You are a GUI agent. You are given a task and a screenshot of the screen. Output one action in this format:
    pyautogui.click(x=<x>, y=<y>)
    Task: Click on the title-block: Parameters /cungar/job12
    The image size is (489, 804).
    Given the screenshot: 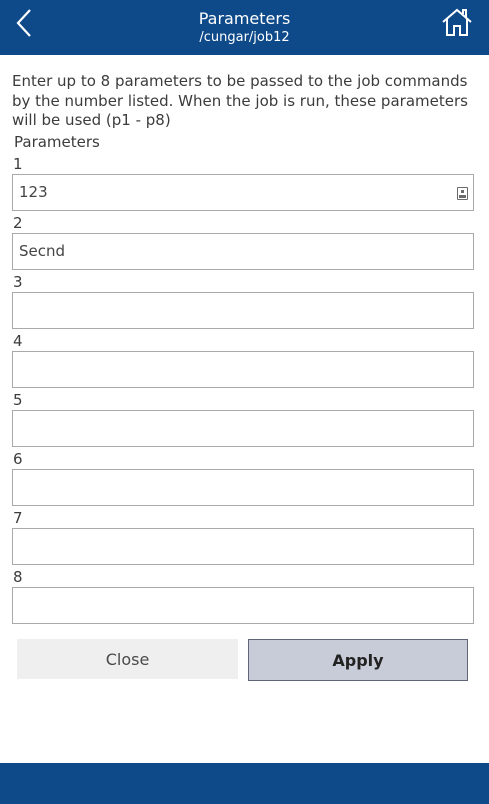 What is the action you would take?
    pyautogui.click(x=244, y=28)
    